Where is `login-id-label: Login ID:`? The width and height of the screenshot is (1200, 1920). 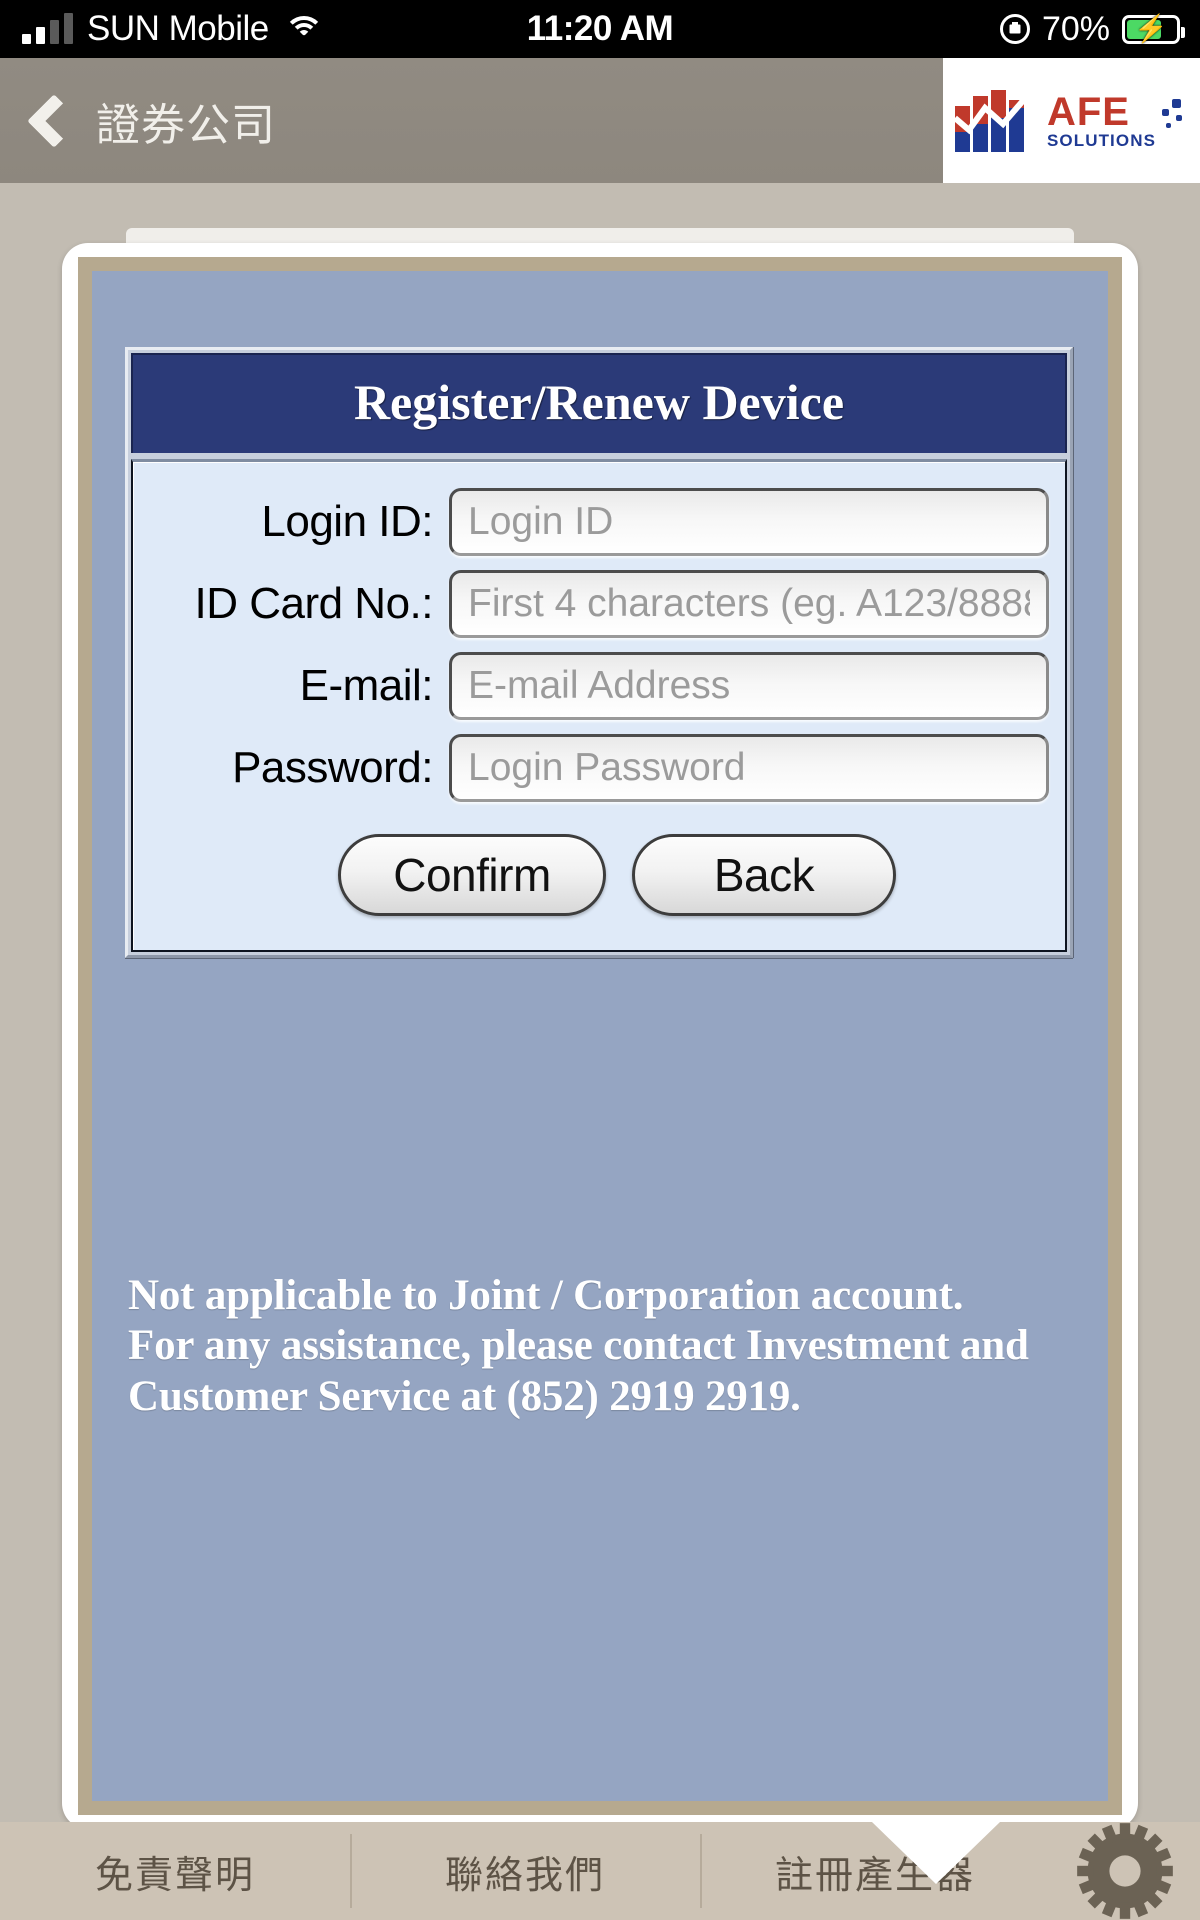
login-id-label: Login ID: is located at coordinates (347, 521).